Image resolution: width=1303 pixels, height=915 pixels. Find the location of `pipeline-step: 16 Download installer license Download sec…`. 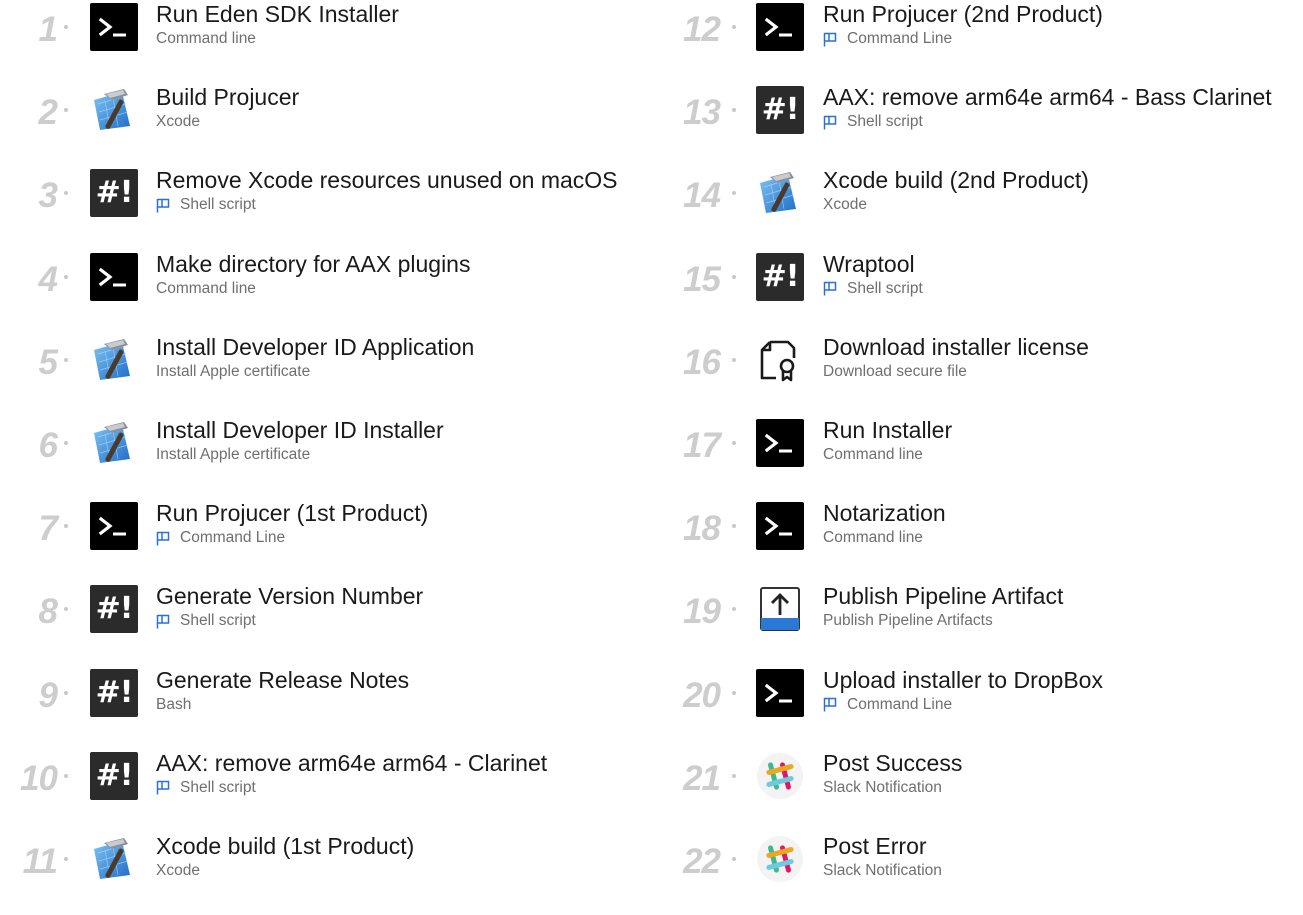

pipeline-step: 16 Download installer license Download sec… is located at coordinates (984, 374).